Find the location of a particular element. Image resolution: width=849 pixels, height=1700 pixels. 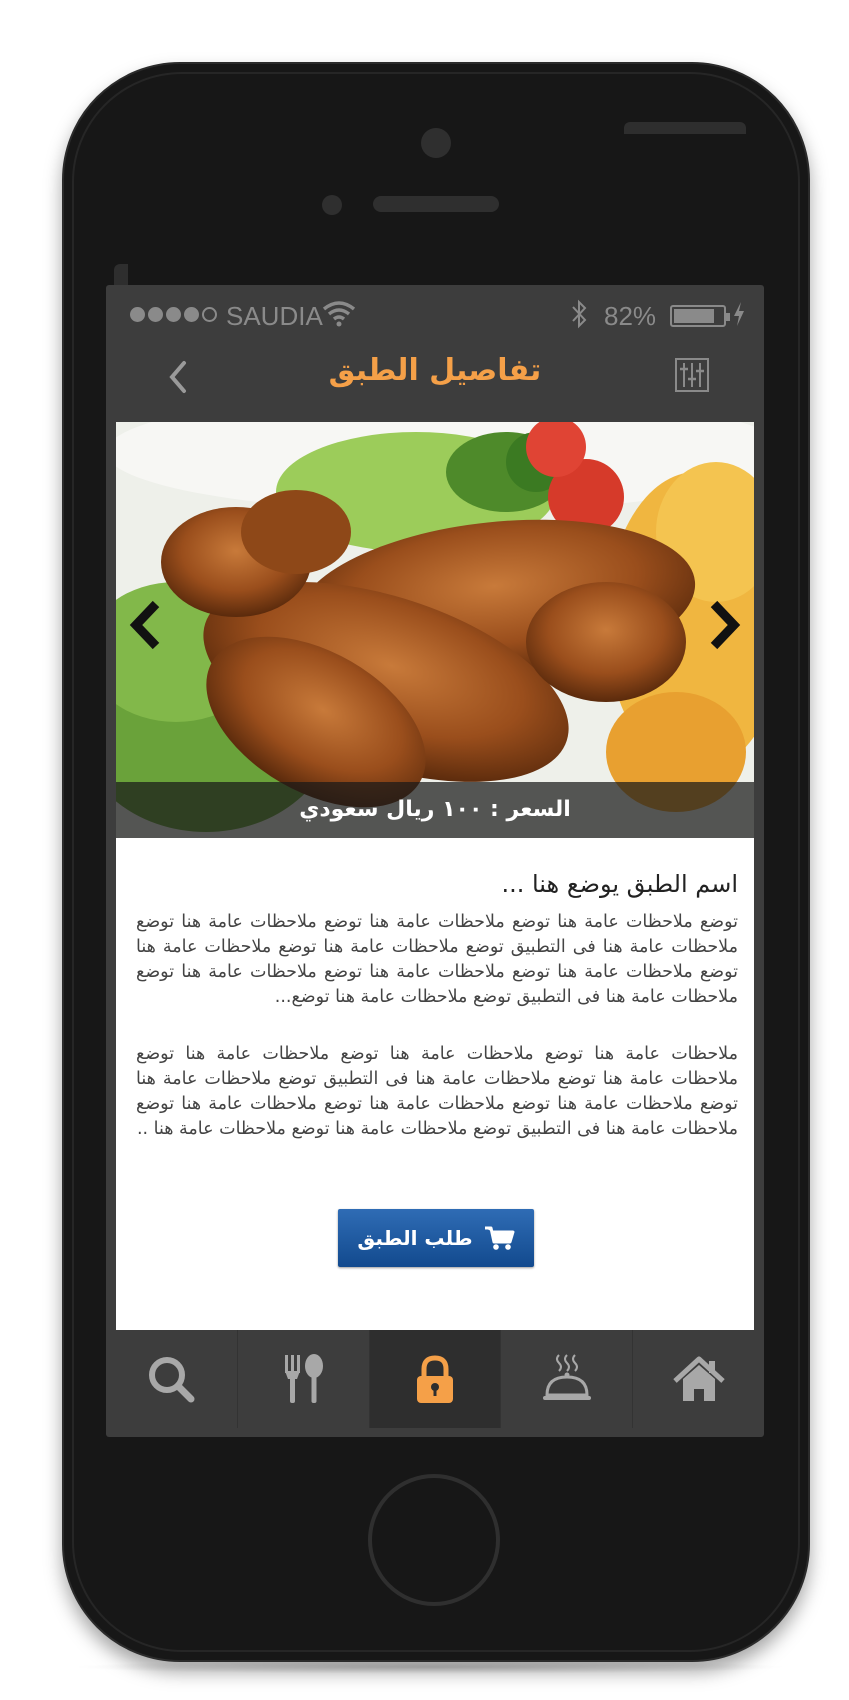

charging-bolt-icon is located at coordinates (739, 314).